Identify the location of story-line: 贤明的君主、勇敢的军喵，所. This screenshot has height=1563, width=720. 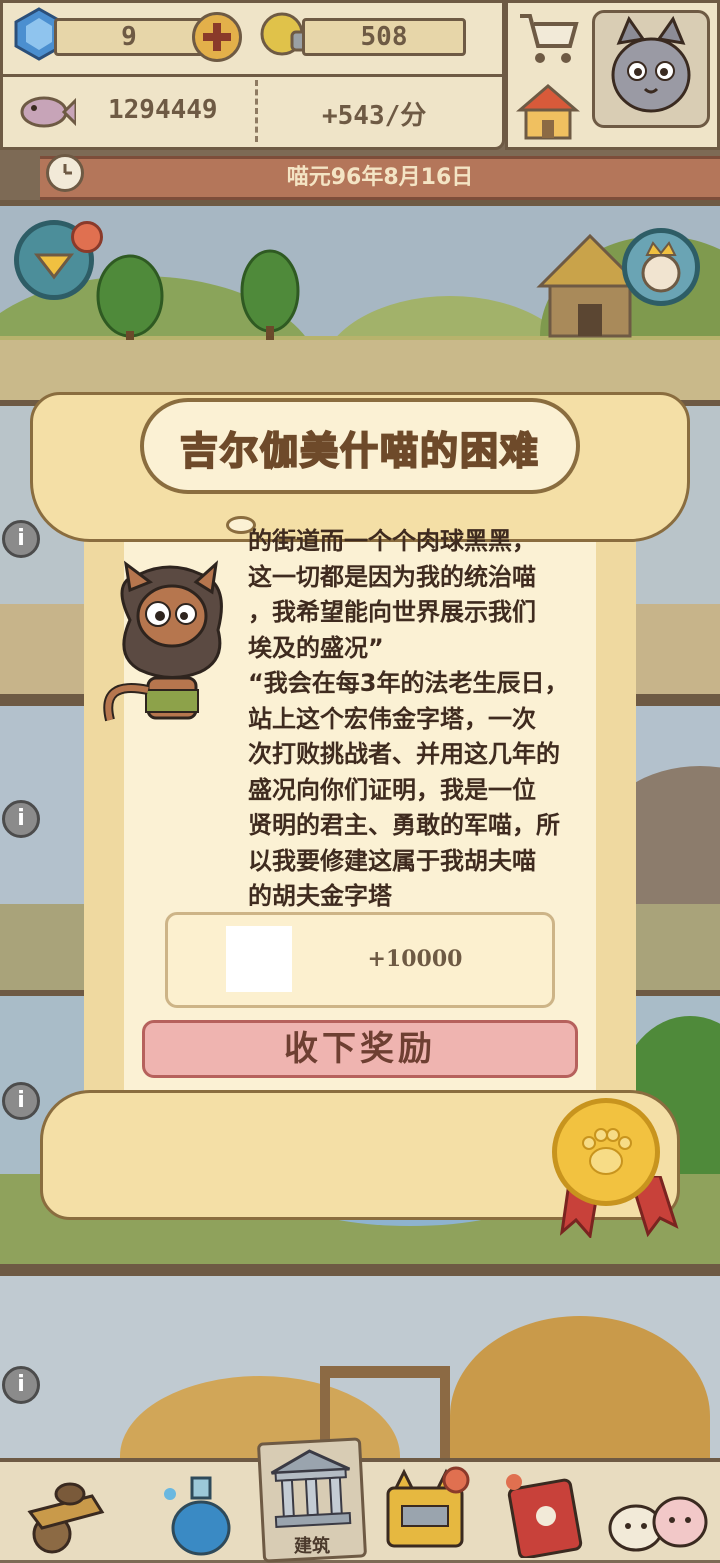
(404, 825).